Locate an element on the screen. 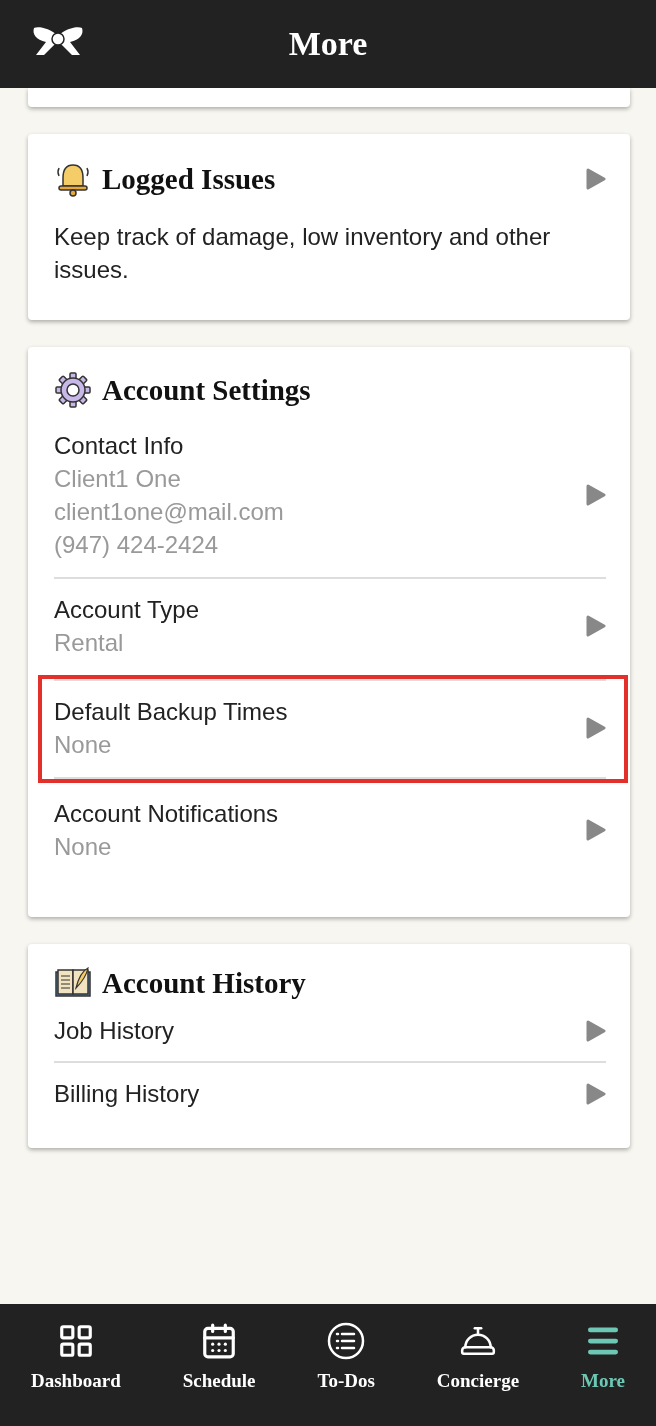 This screenshot has width=656, height=1426. menu-card: Logged Issues Keep track of damage, low inventory and other issues. is located at coordinates (329, 227).